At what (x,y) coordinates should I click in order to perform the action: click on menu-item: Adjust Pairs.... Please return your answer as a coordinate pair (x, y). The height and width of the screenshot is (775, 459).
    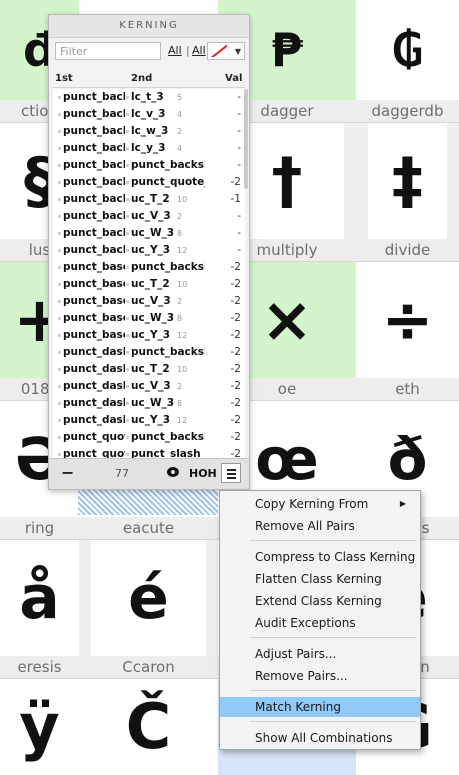
    Looking at the image, I should click on (320, 654).